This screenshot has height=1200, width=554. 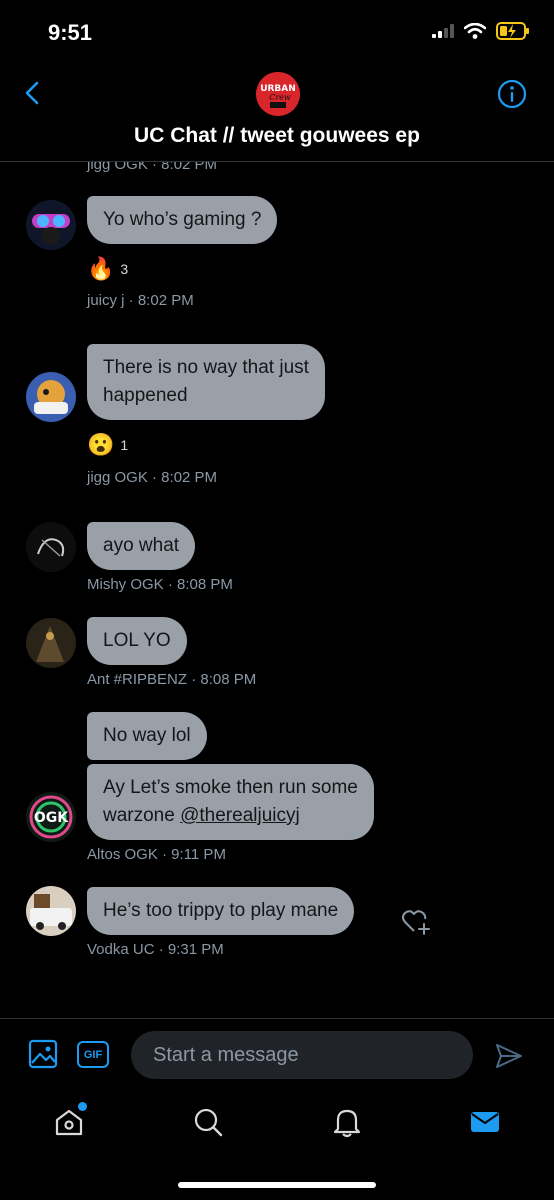 What do you see at coordinates (280, 97) in the screenshot?
I see `svg-text: Crew` at bounding box center [280, 97].